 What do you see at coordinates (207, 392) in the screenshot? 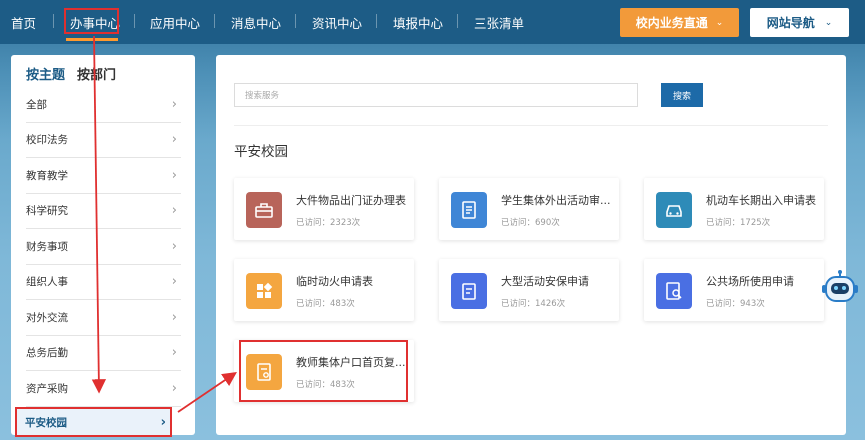
I see `arrow-right` at bounding box center [207, 392].